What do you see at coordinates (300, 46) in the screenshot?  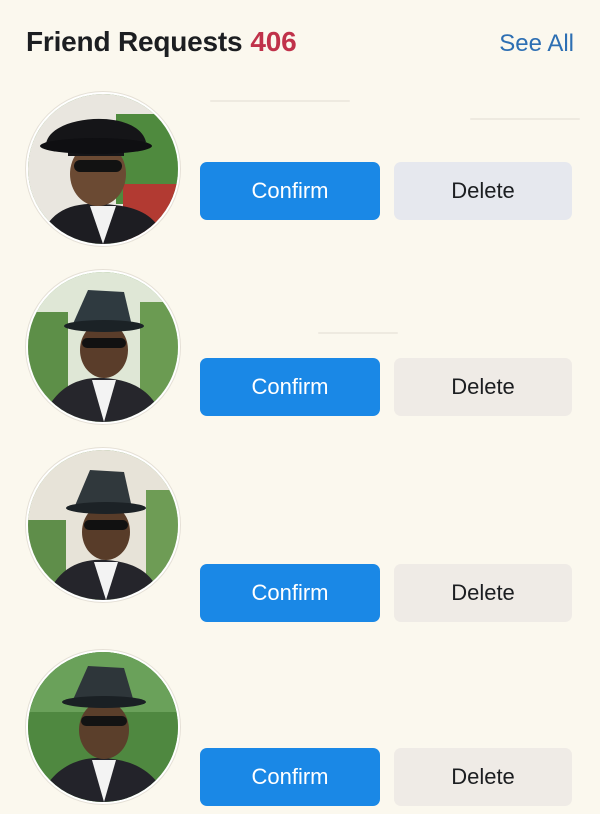 I see `friend-requests-header: Friend Requests 406 See All` at bounding box center [300, 46].